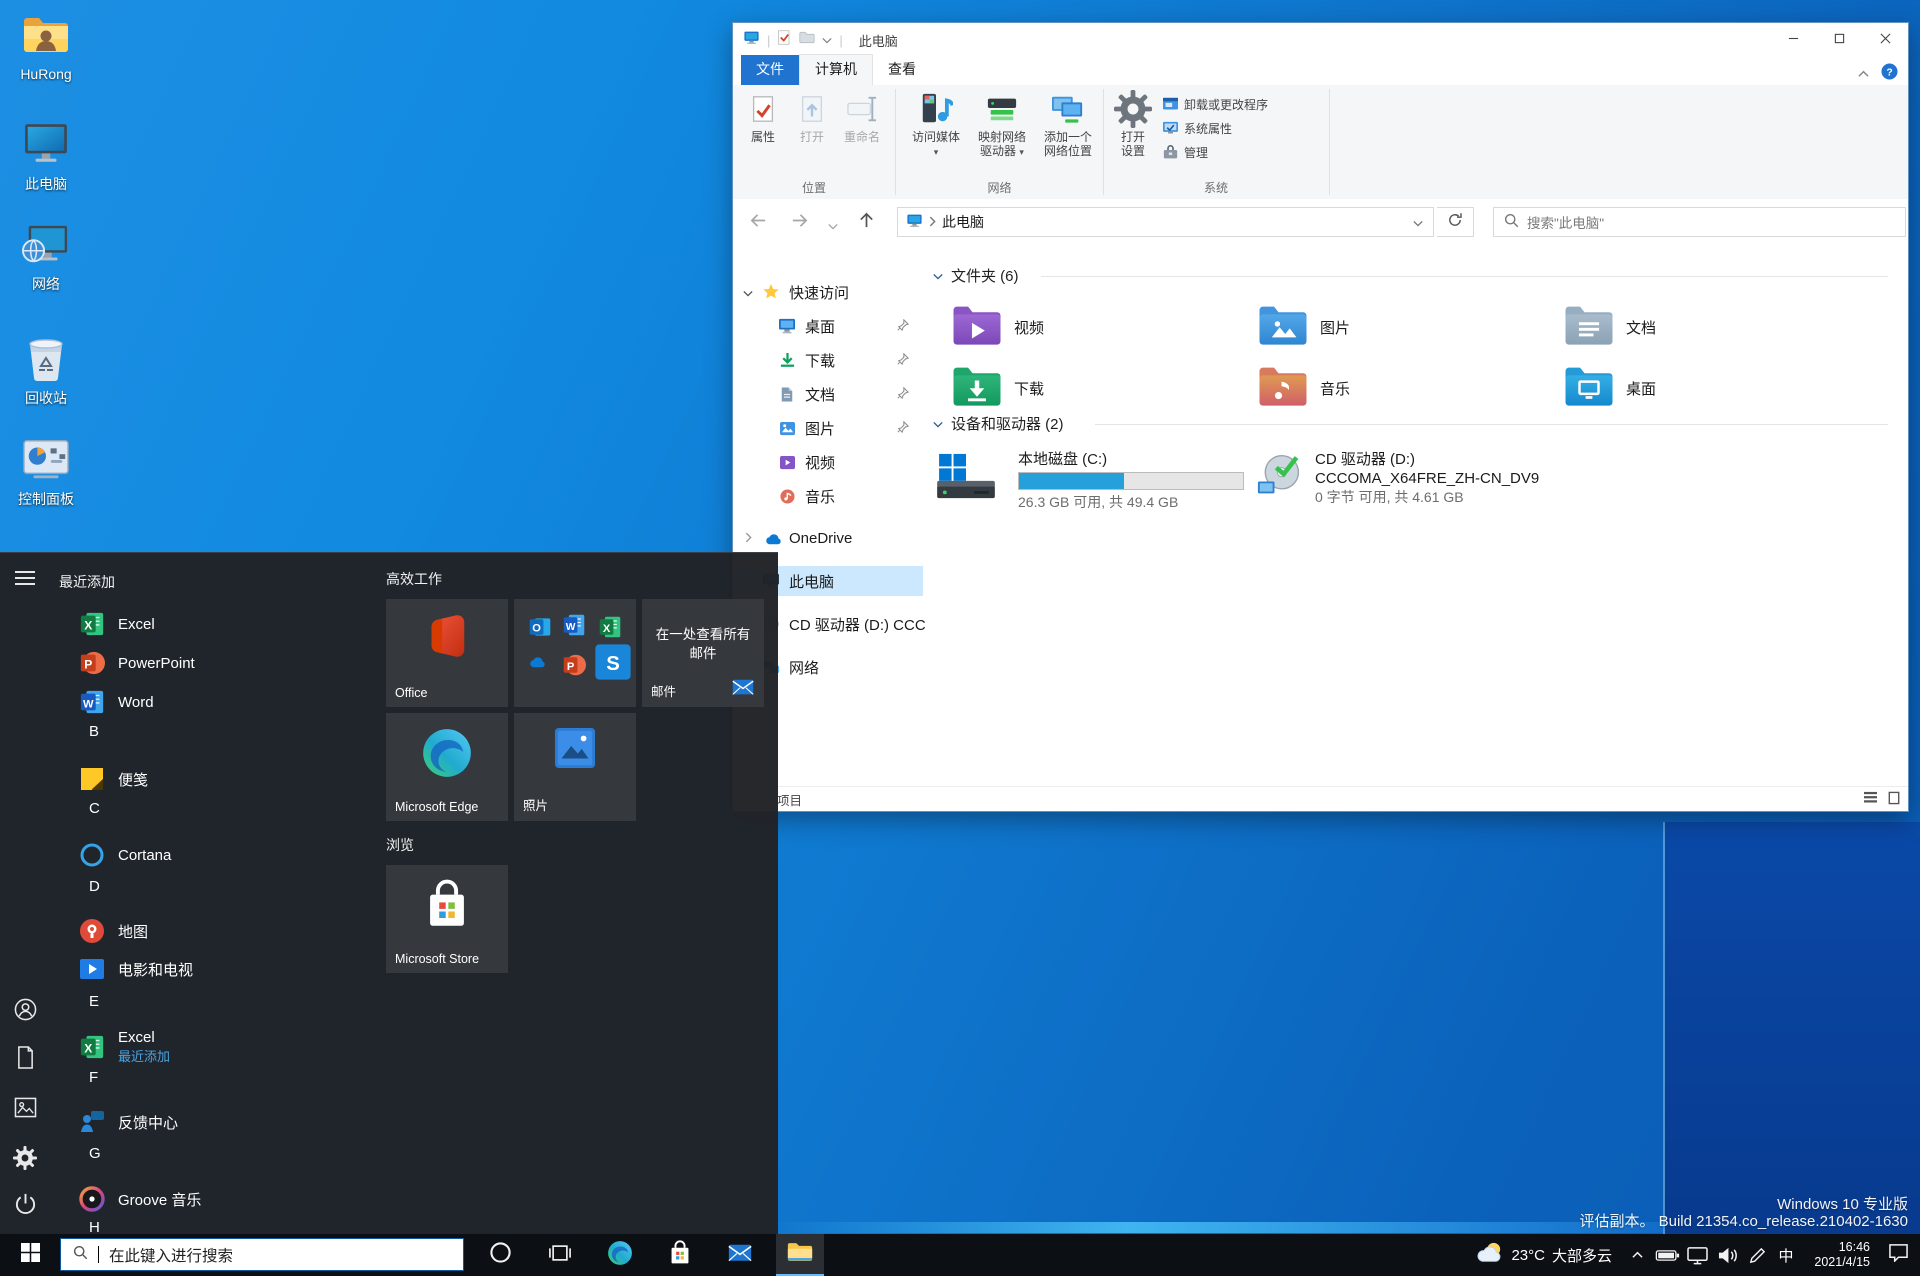  What do you see at coordinates (93, 1077) in the screenshot?
I see `letter-header: F` at bounding box center [93, 1077].